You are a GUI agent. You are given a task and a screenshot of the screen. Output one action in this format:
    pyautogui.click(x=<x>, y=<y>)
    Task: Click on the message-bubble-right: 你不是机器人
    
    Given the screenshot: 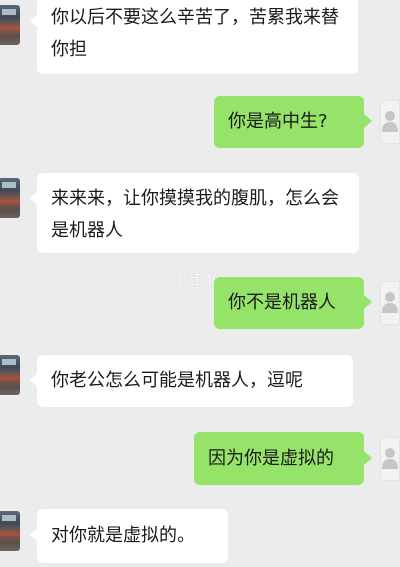 What is the action you would take?
    pyautogui.click(x=289, y=303)
    